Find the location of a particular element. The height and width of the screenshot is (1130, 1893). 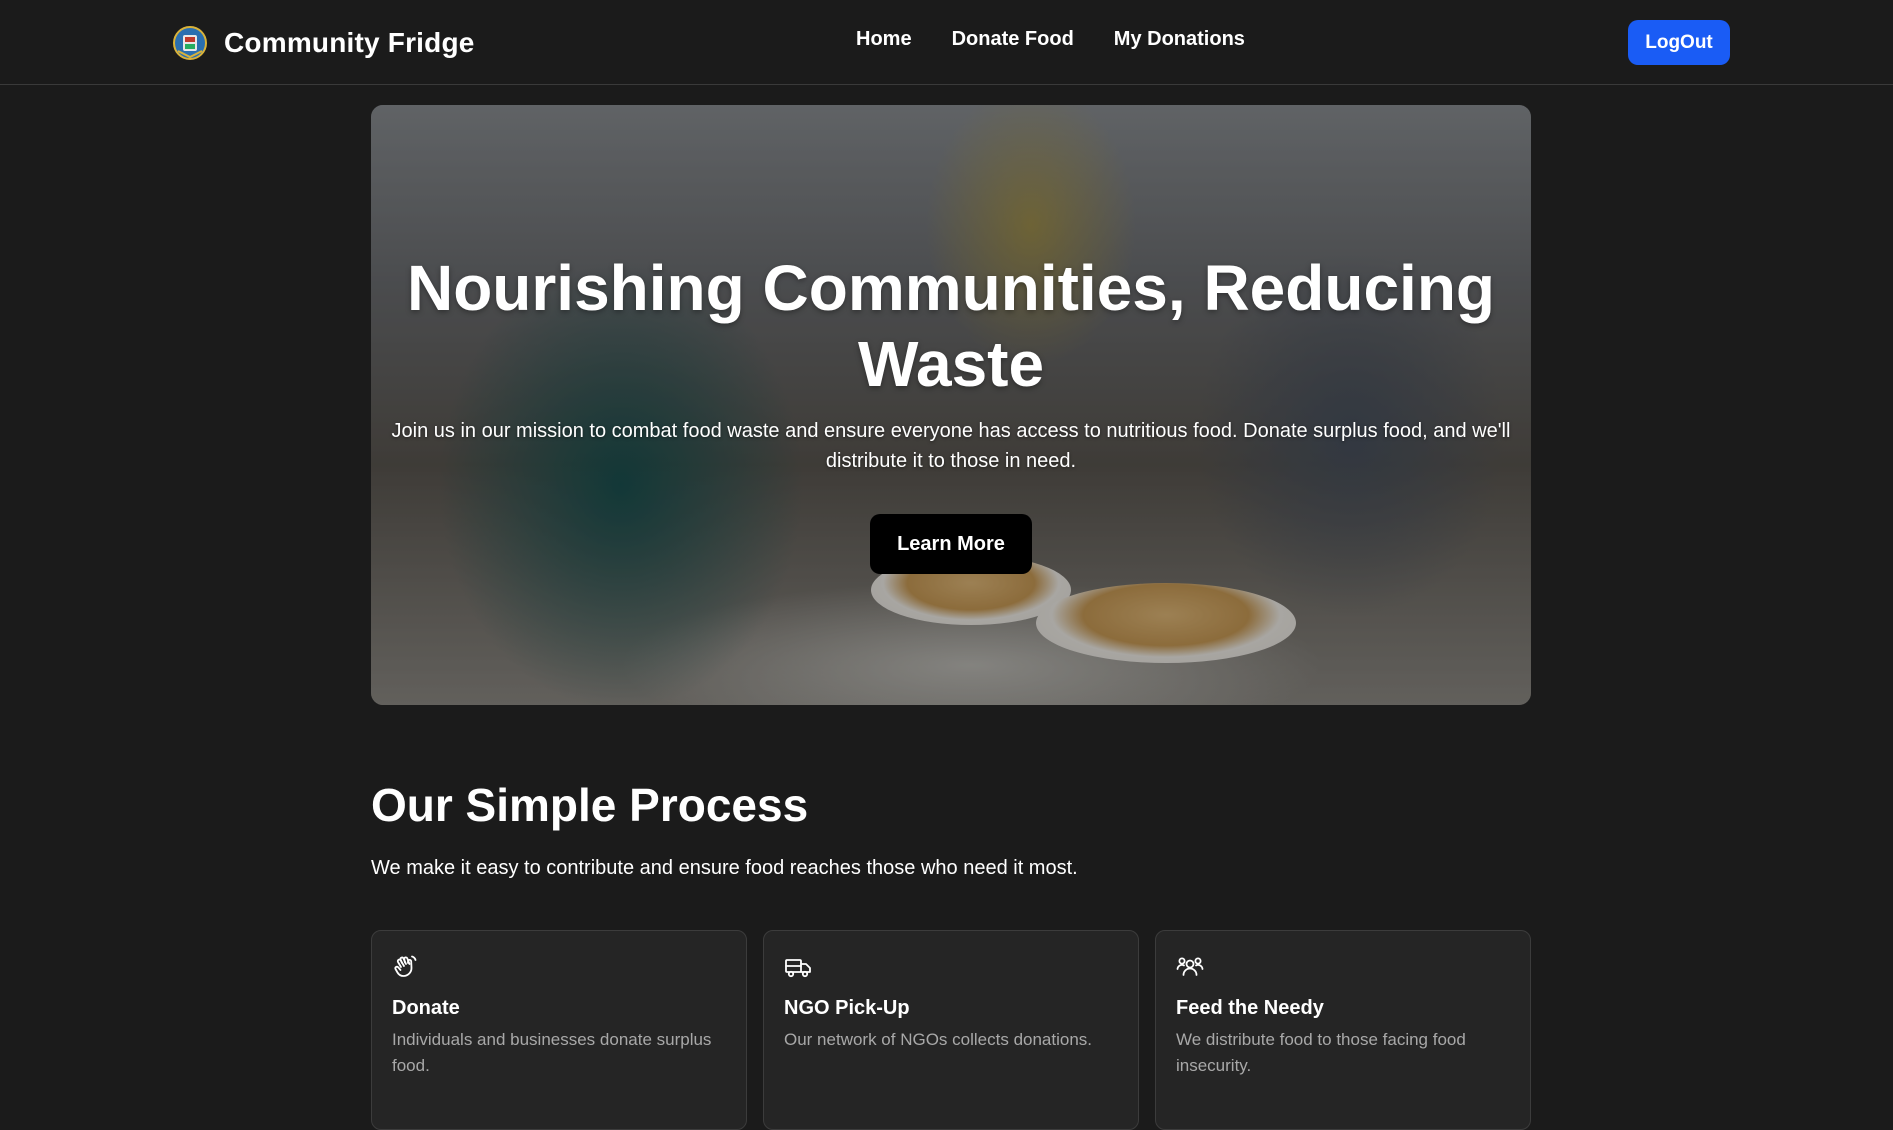

truck-icon is located at coordinates (798, 968).